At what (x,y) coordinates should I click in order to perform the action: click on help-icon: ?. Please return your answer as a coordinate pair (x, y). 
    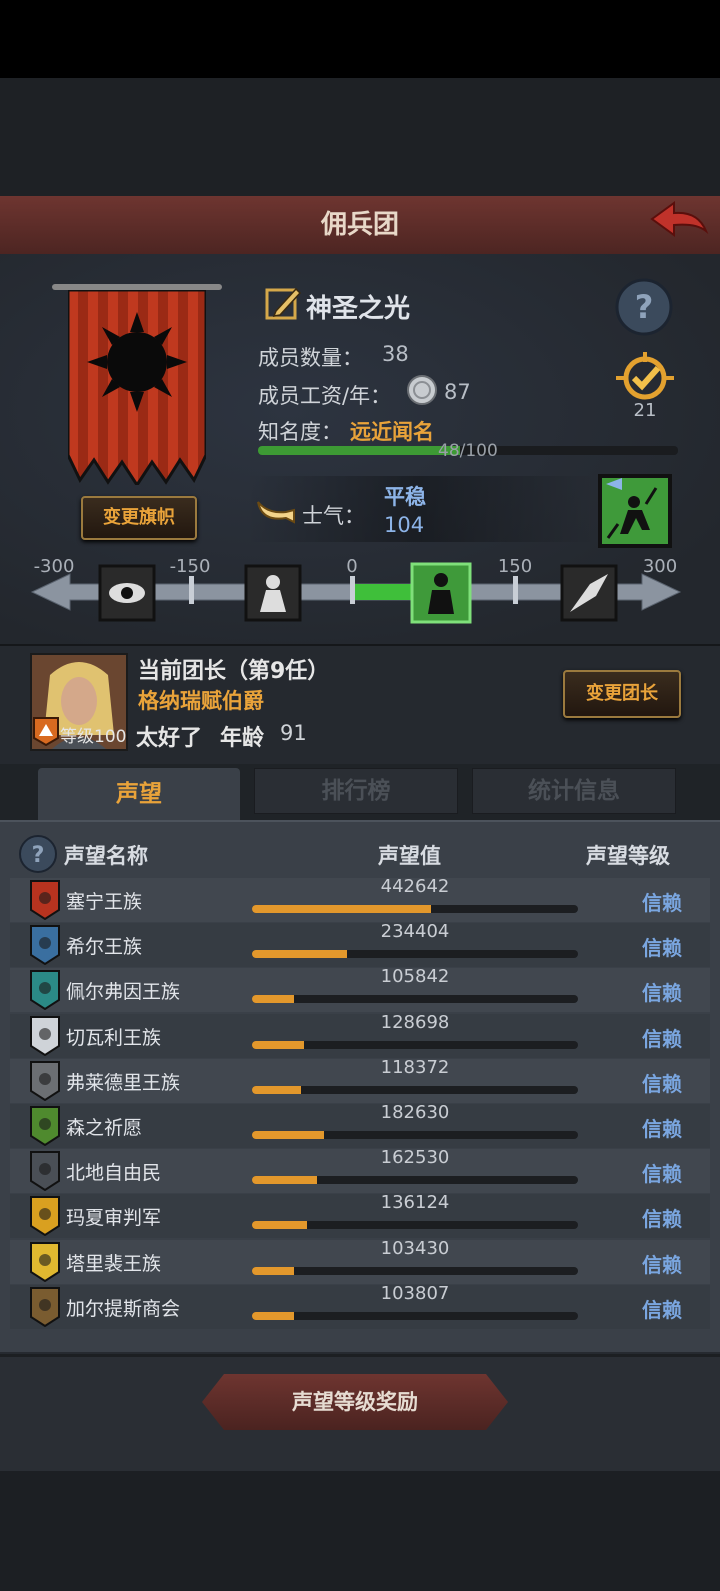
    Looking at the image, I should click on (644, 307).